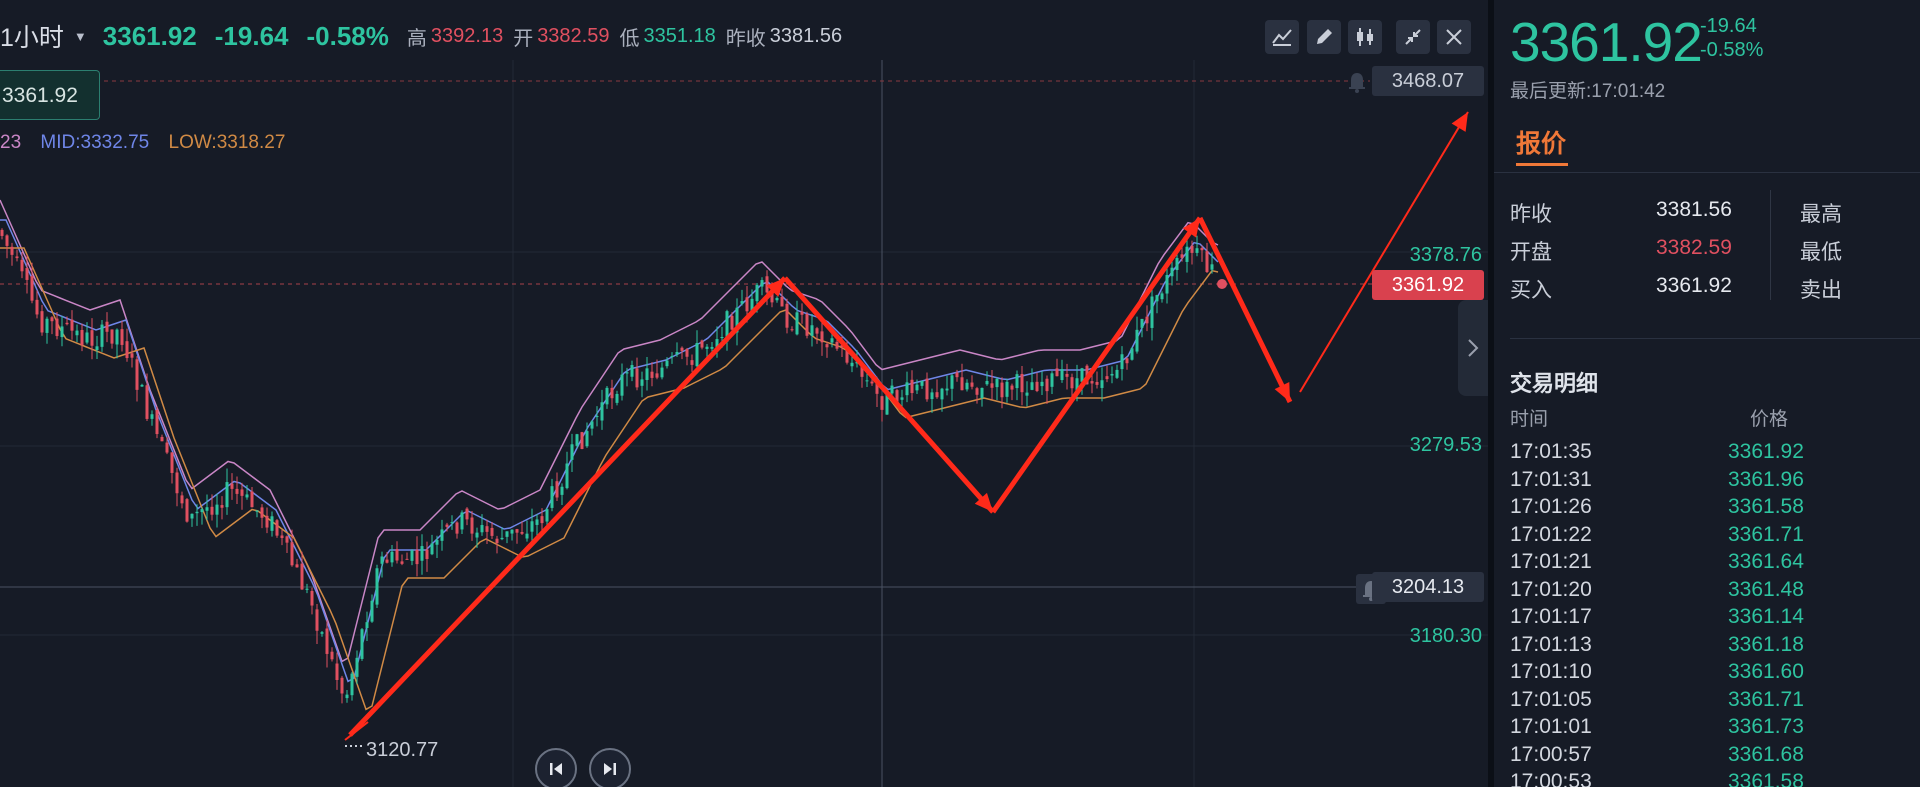 The width and height of the screenshot is (1920, 787). What do you see at coordinates (1766, 534) in the screenshot?
I see `trade-price: 3361.71` at bounding box center [1766, 534].